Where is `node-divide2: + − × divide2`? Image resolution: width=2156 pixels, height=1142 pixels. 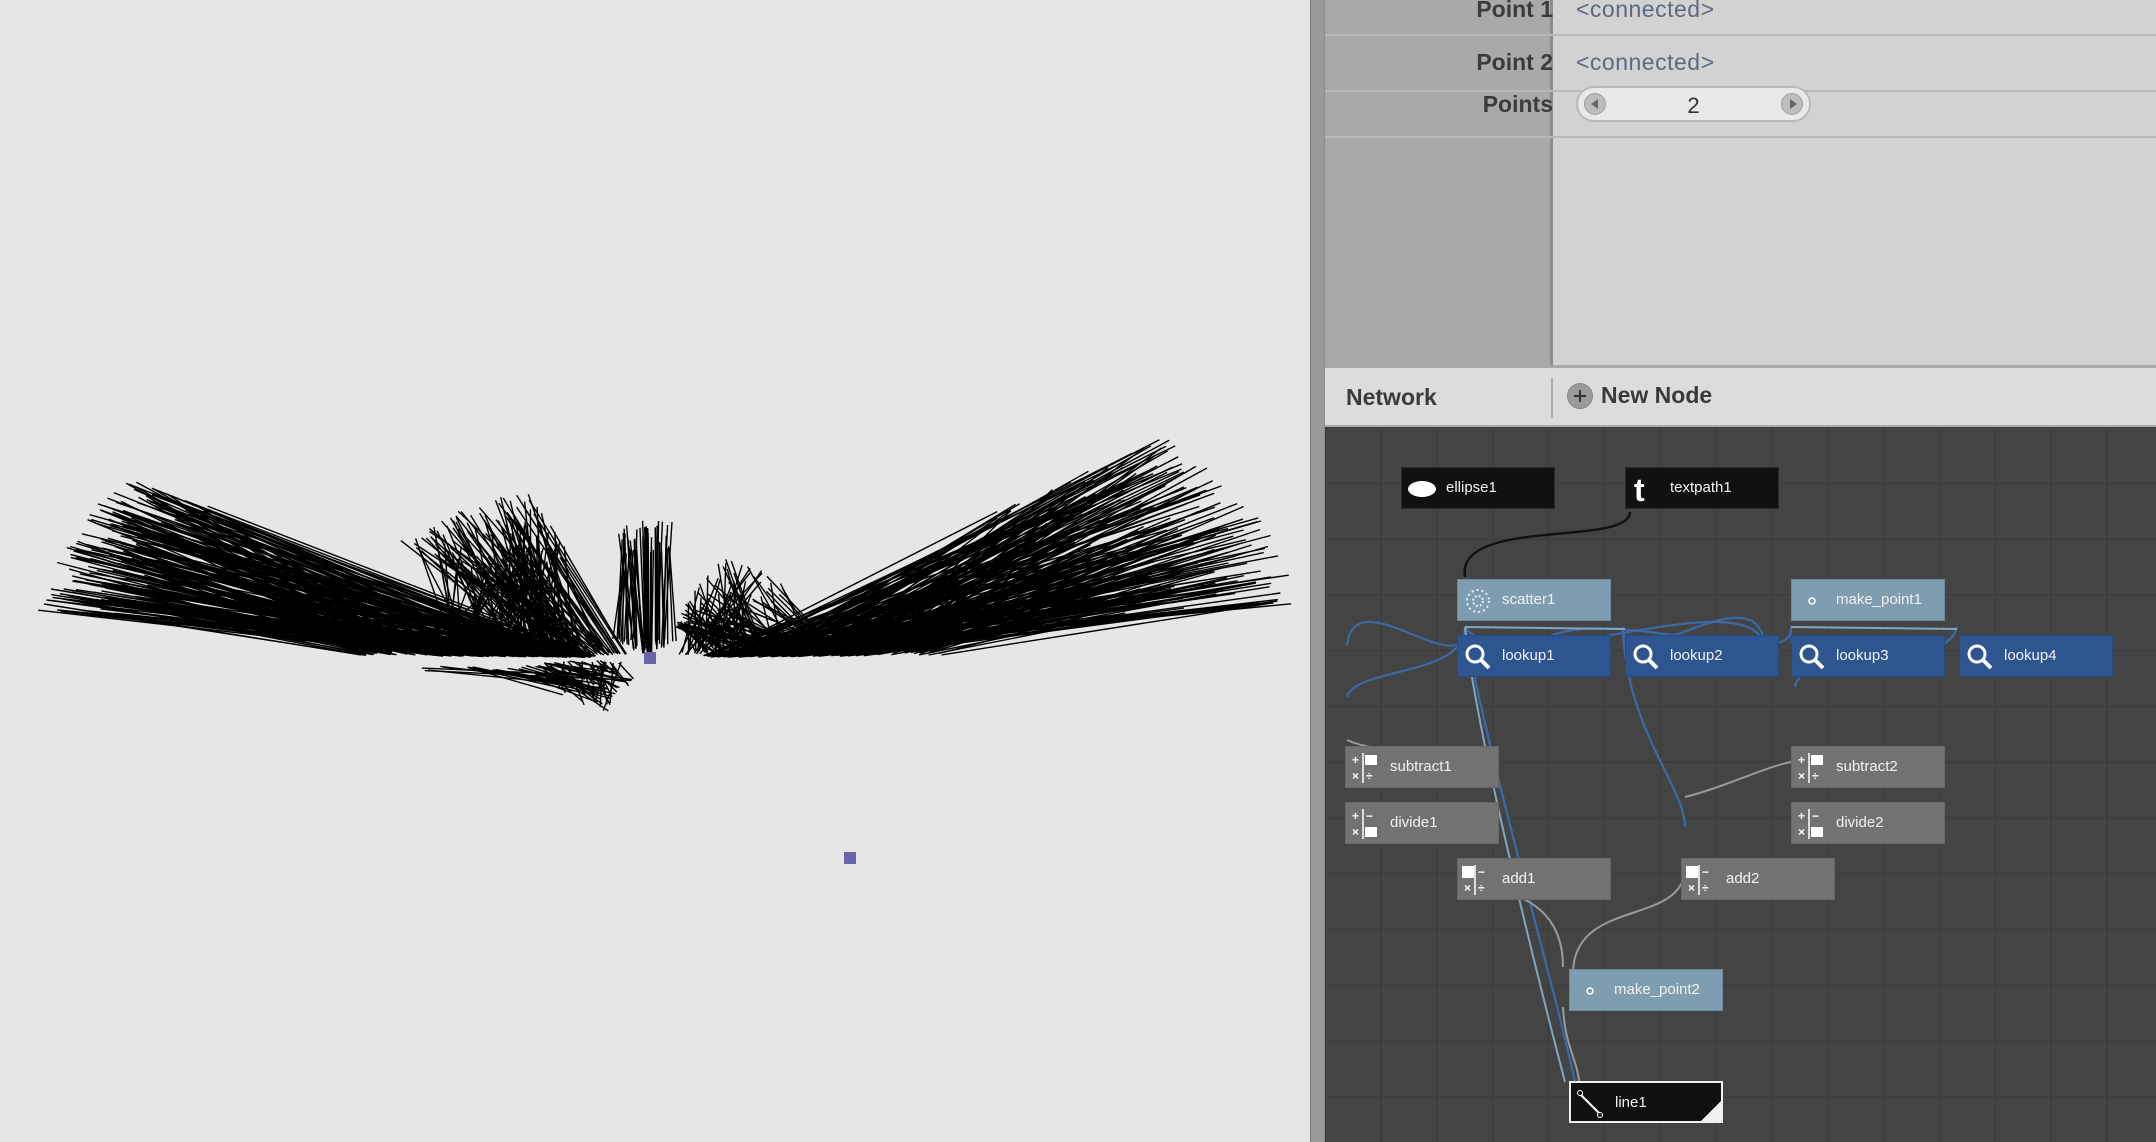 node-divide2: + − × divide2 is located at coordinates (1868, 823).